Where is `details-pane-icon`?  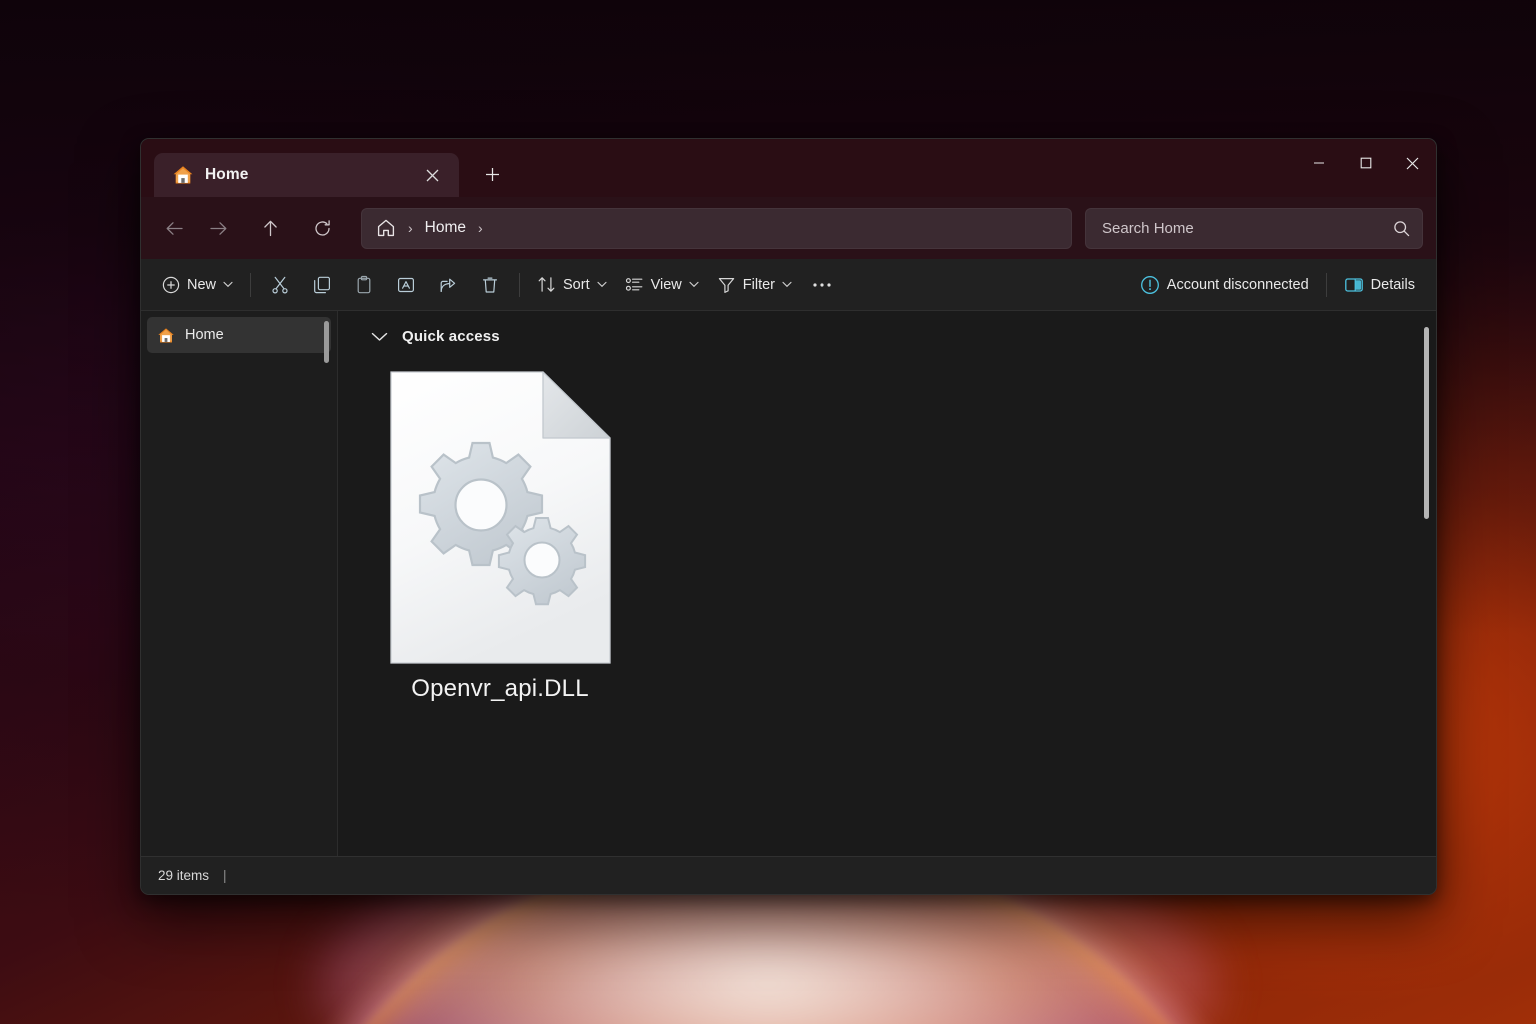 details-pane-icon is located at coordinates (1353, 284).